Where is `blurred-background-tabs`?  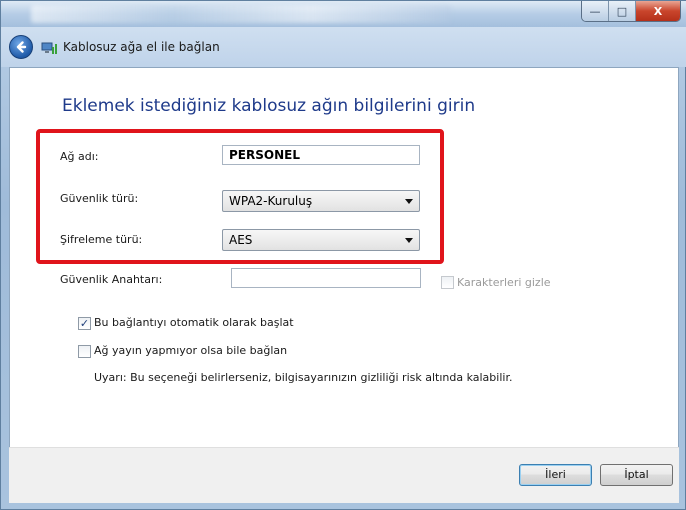 blurred-background-tabs is located at coordinates (241, 14).